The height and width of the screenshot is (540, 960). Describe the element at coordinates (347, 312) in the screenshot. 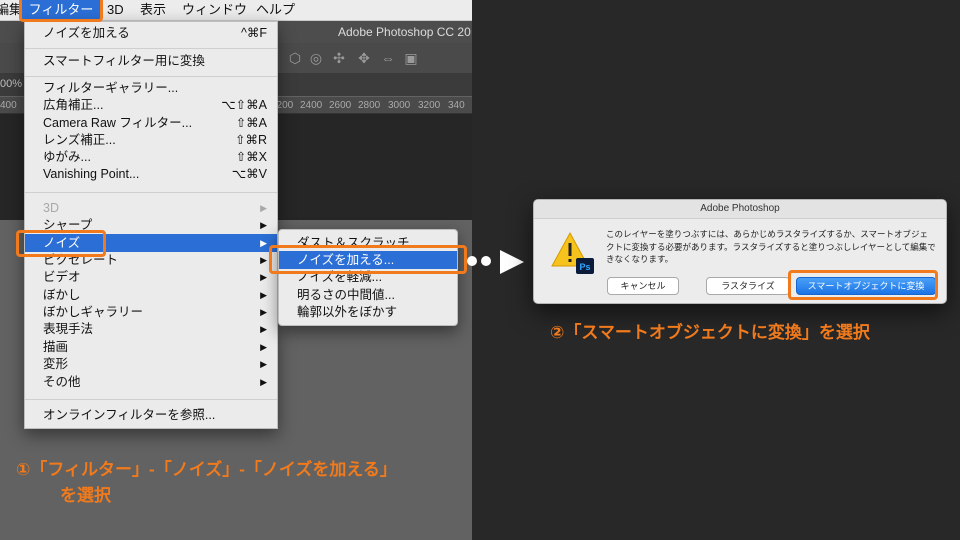

I see `menu-item-label: 輪郭以外をぼかす` at that location.